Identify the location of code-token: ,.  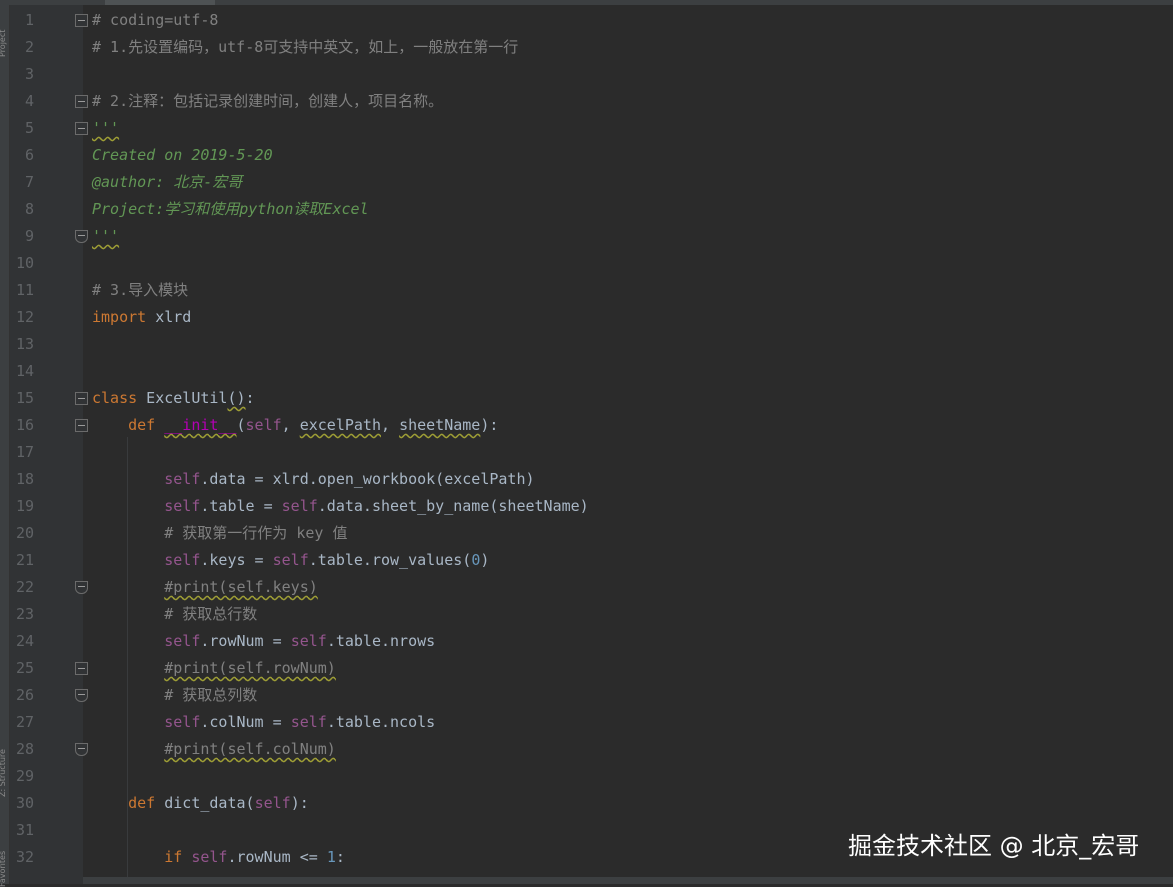
(390, 425).